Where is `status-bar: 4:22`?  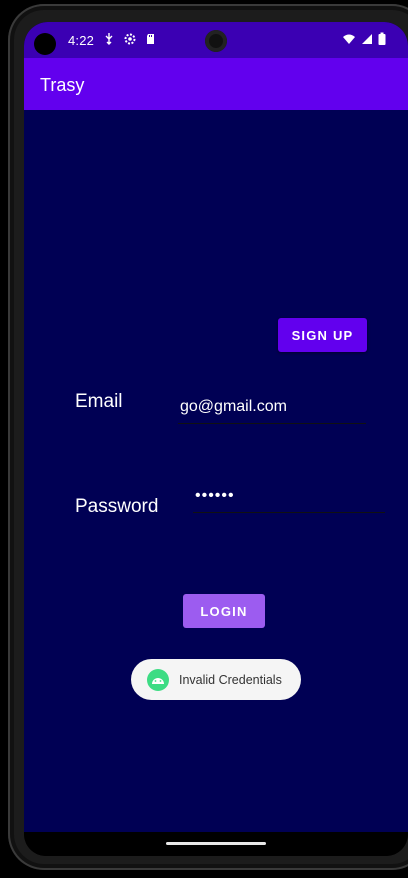
status-bar: 4:22 is located at coordinates (216, 40).